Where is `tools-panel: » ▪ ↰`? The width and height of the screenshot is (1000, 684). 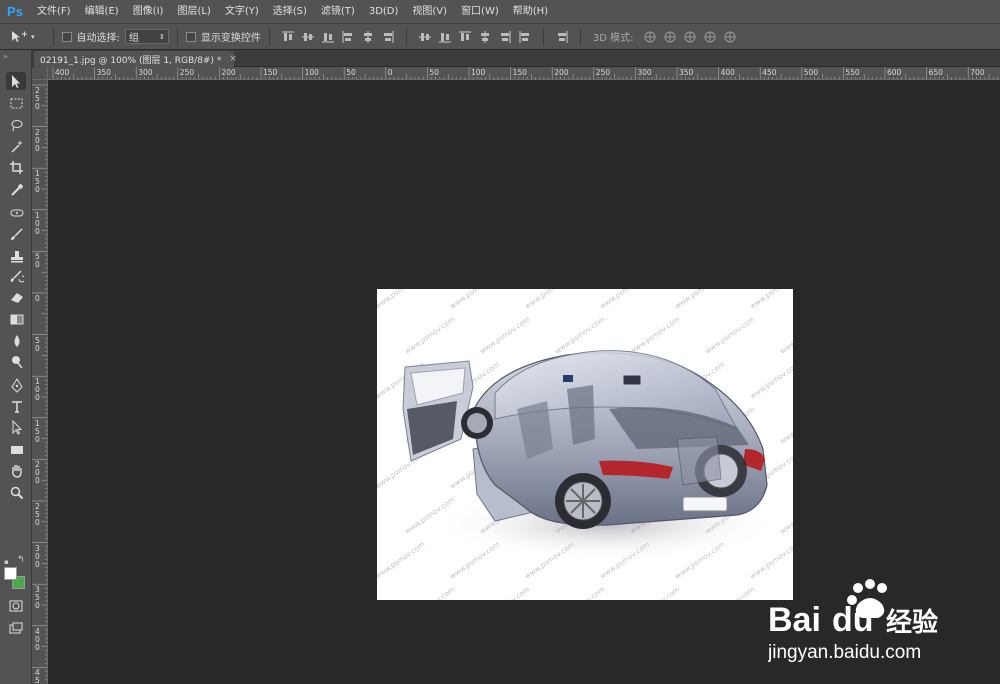 tools-panel: » ▪ ↰ is located at coordinates (16, 367).